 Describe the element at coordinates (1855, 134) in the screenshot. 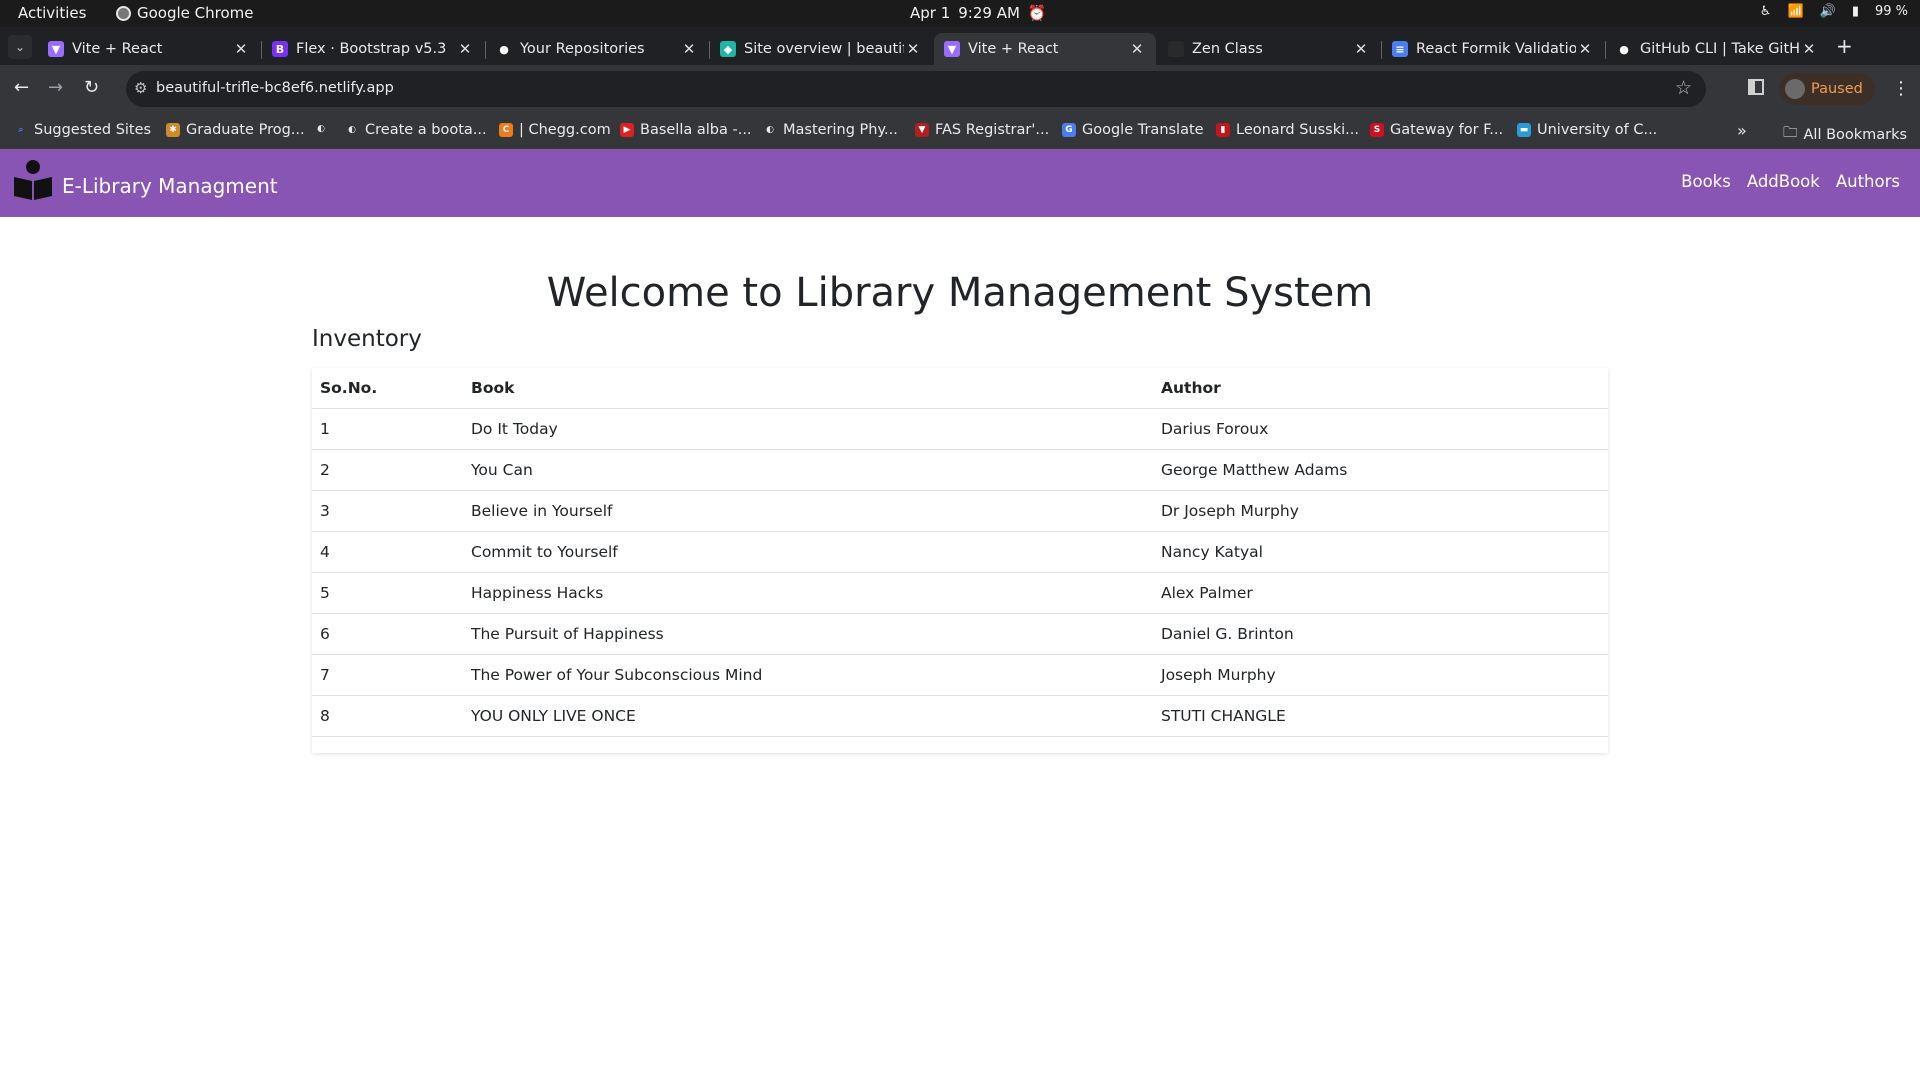

I see `all-bookmarks-label: All Bookmarks` at that location.